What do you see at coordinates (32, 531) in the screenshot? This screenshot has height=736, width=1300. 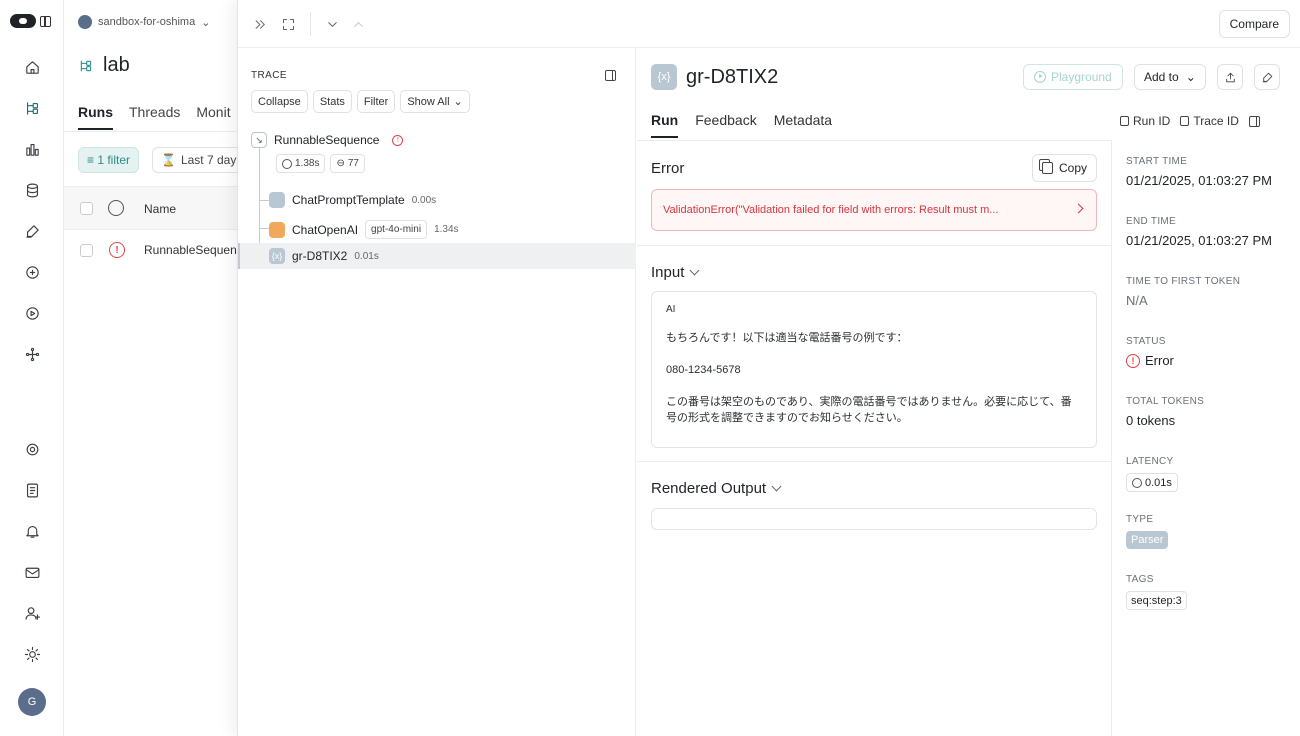 I see `notifications-icon` at bounding box center [32, 531].